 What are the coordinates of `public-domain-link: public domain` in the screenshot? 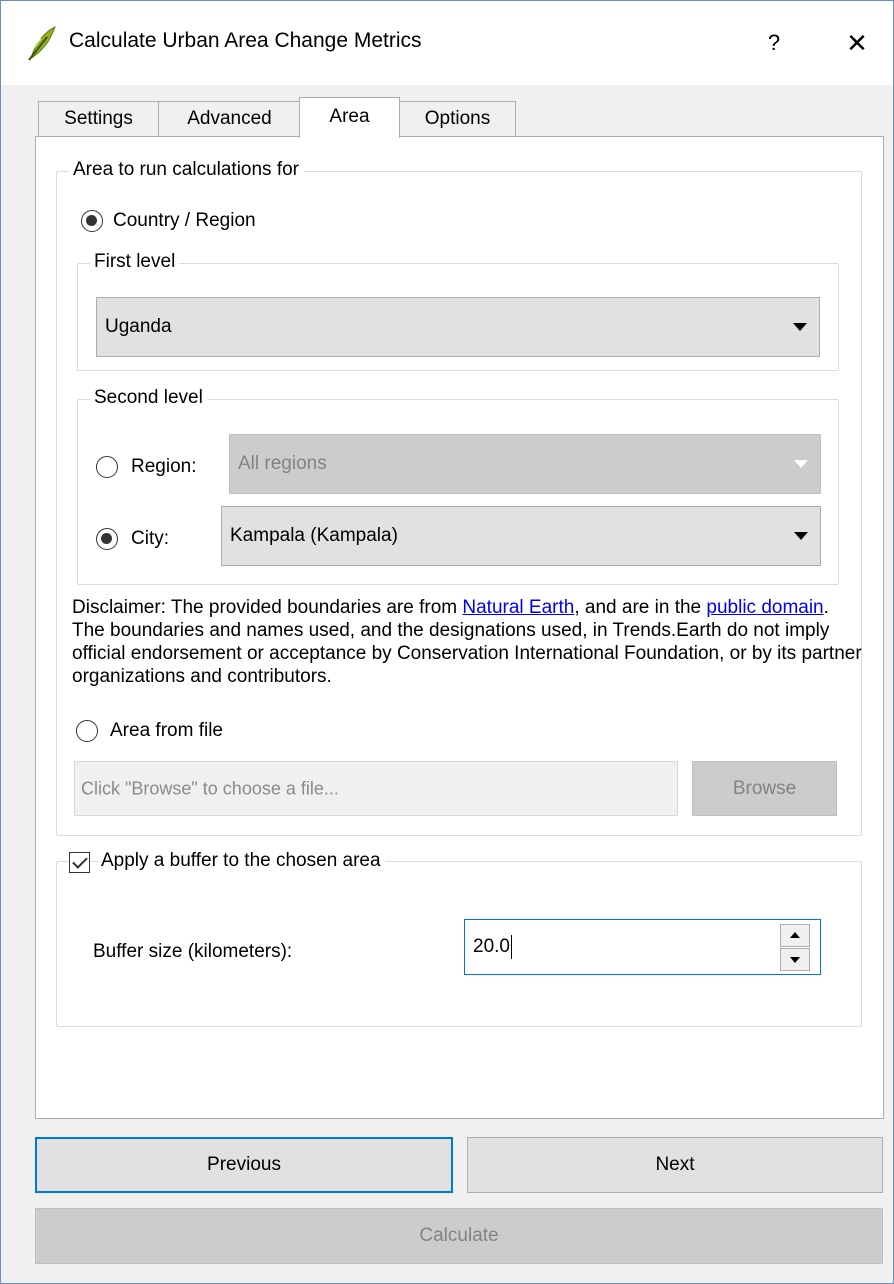 It's located at (764, 607).